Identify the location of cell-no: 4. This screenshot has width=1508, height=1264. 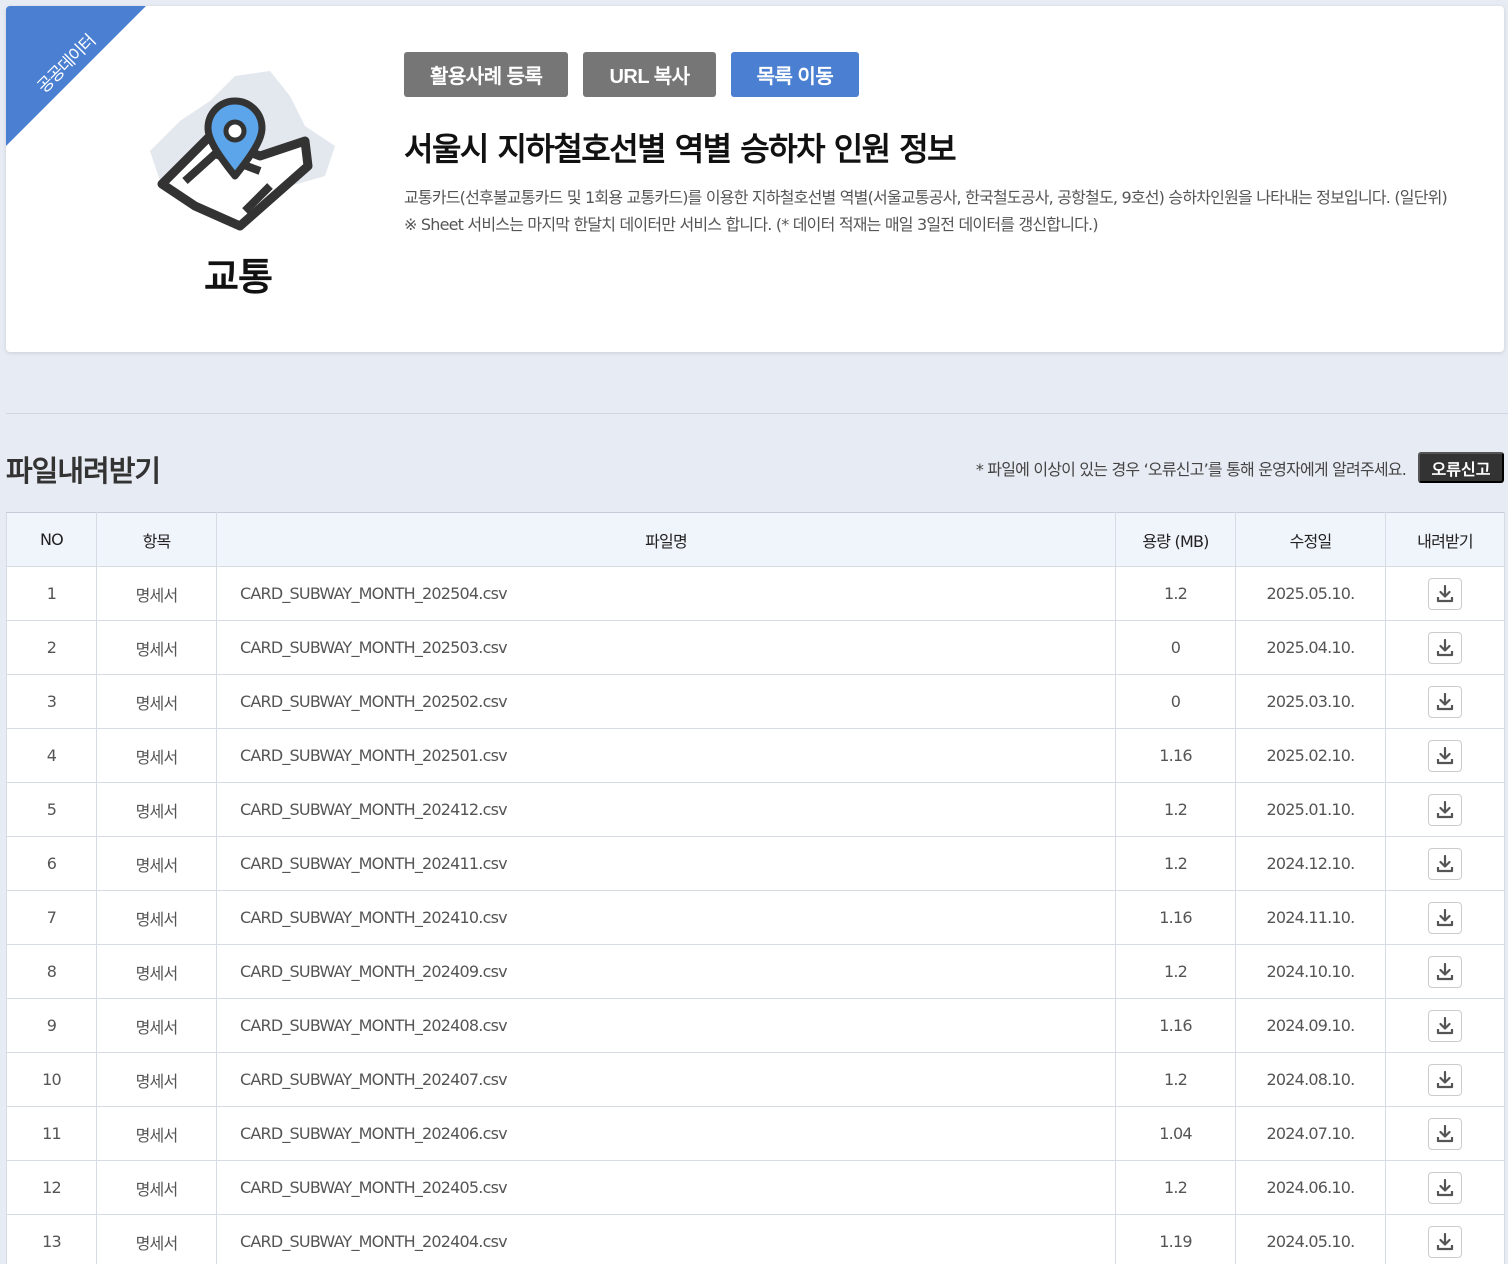
(51, 755).